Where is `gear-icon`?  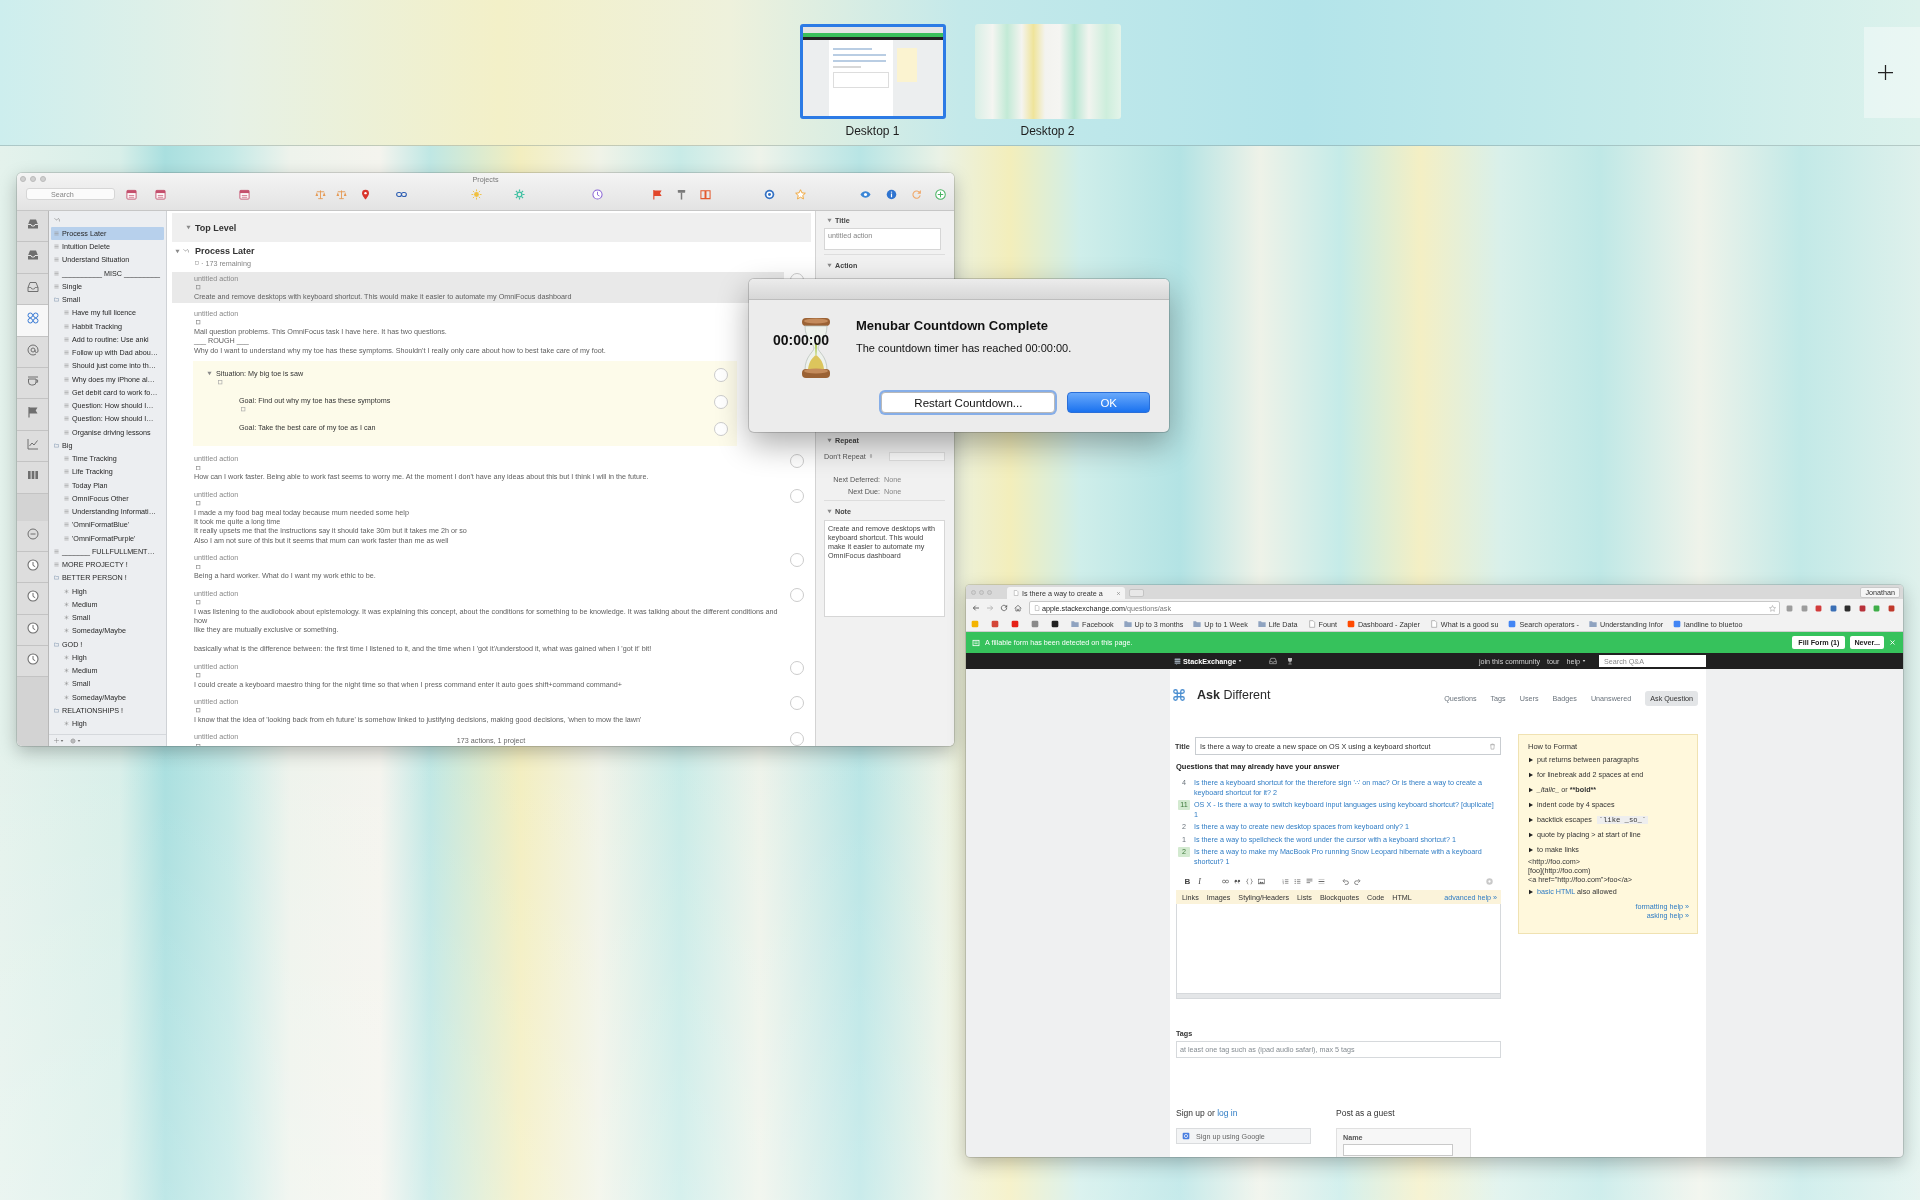 gear-icon is located at coordinates (519, 194).